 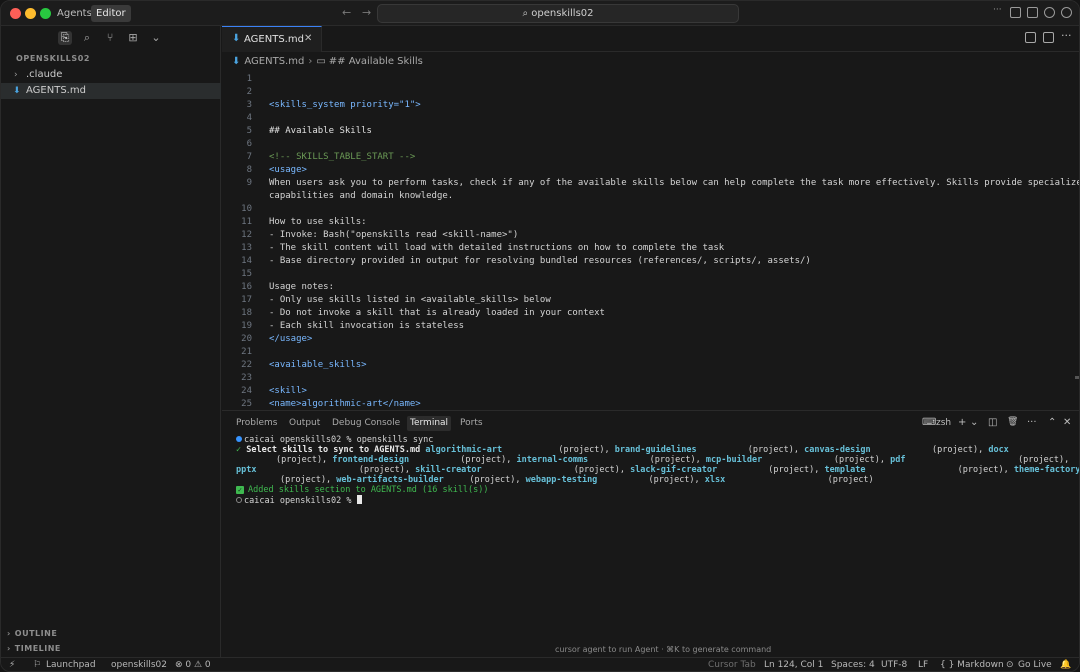 What do you see at coordinates (650, 170) in the screenshot?
I see `code-line: 8 <usage>` at bounding box center [650, 170].